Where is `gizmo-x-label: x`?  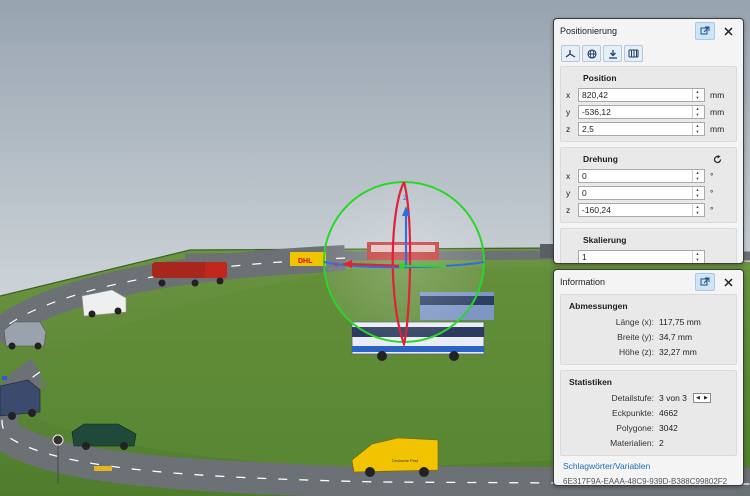 gizmo-x-label: x is located at coordinates (336, 264).